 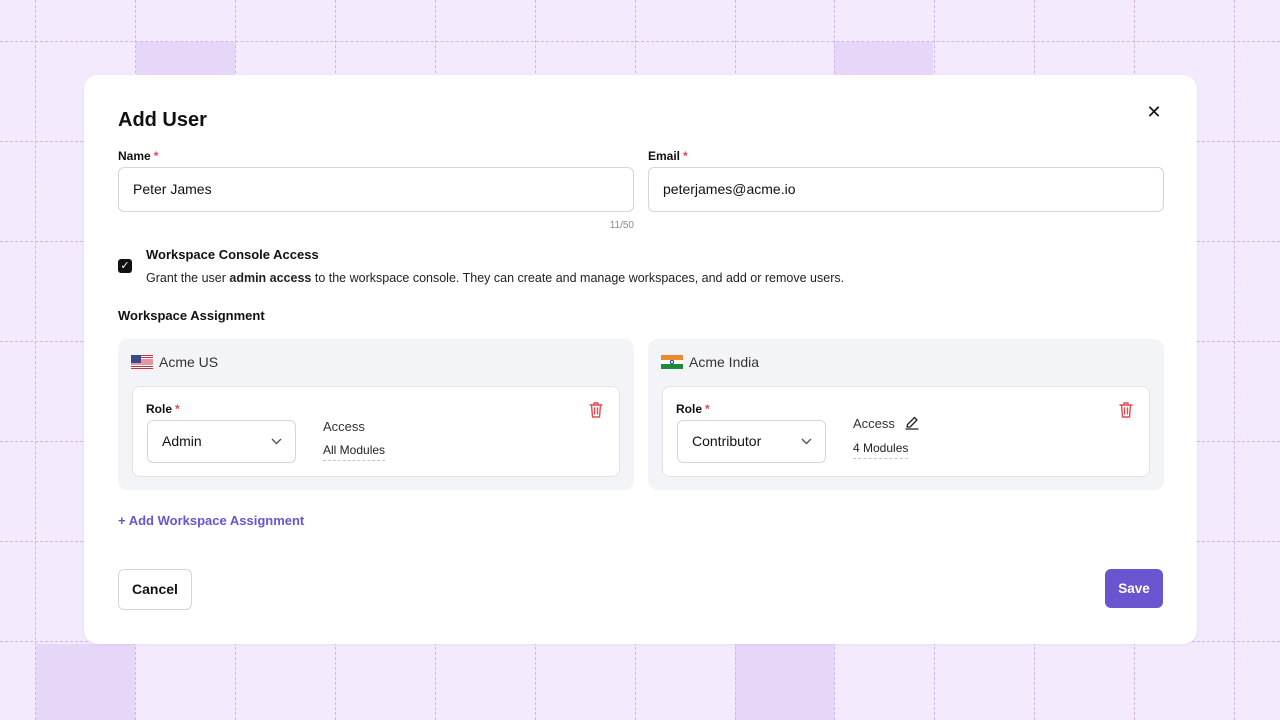 What do you see at coordinates (221, 441) in the screenshot?
I see `role-select: Admin` at bounding box center [221, 441].